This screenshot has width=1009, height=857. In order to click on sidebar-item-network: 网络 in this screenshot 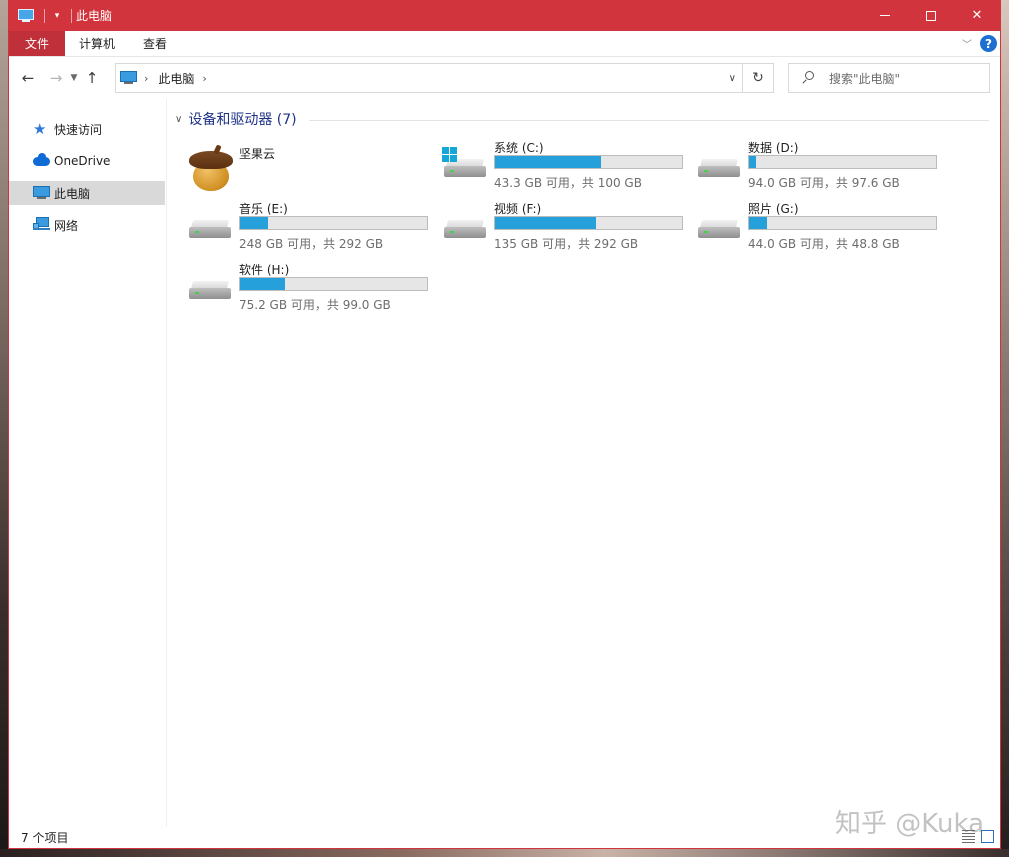, I will do `click(87, 225)`.